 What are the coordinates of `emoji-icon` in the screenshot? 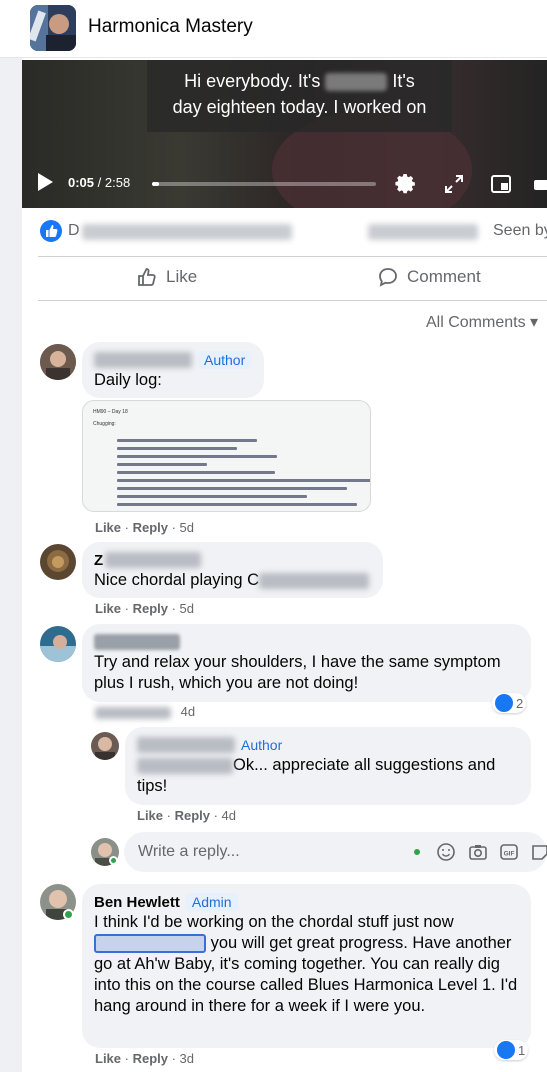 It's located at (446, 852).